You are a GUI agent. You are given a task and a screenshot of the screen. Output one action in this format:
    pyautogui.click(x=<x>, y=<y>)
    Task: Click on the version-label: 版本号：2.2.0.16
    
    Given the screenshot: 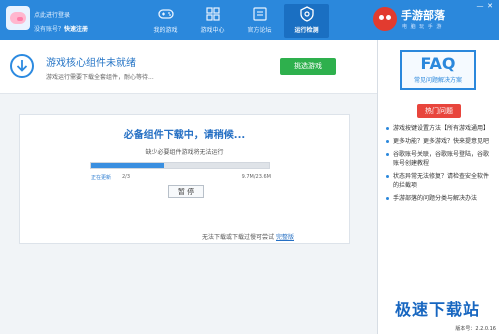 What is the action you would take?
    pyautogui.click(x=475, y=329)
    